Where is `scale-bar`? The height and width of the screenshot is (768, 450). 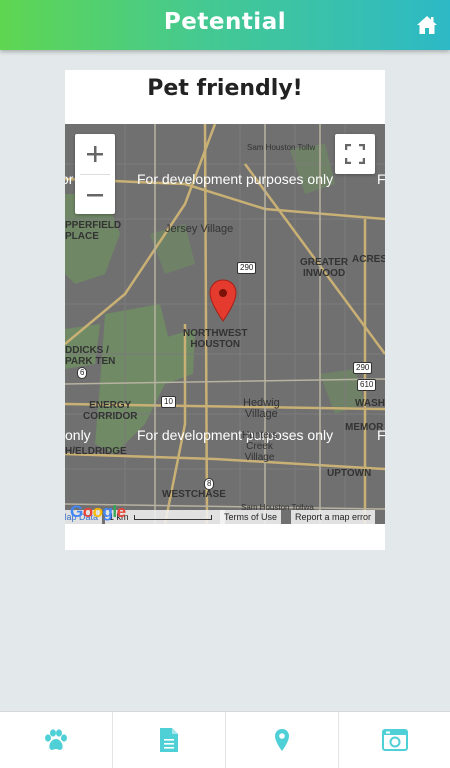
scale-bar is located at coordinates (173, 518).